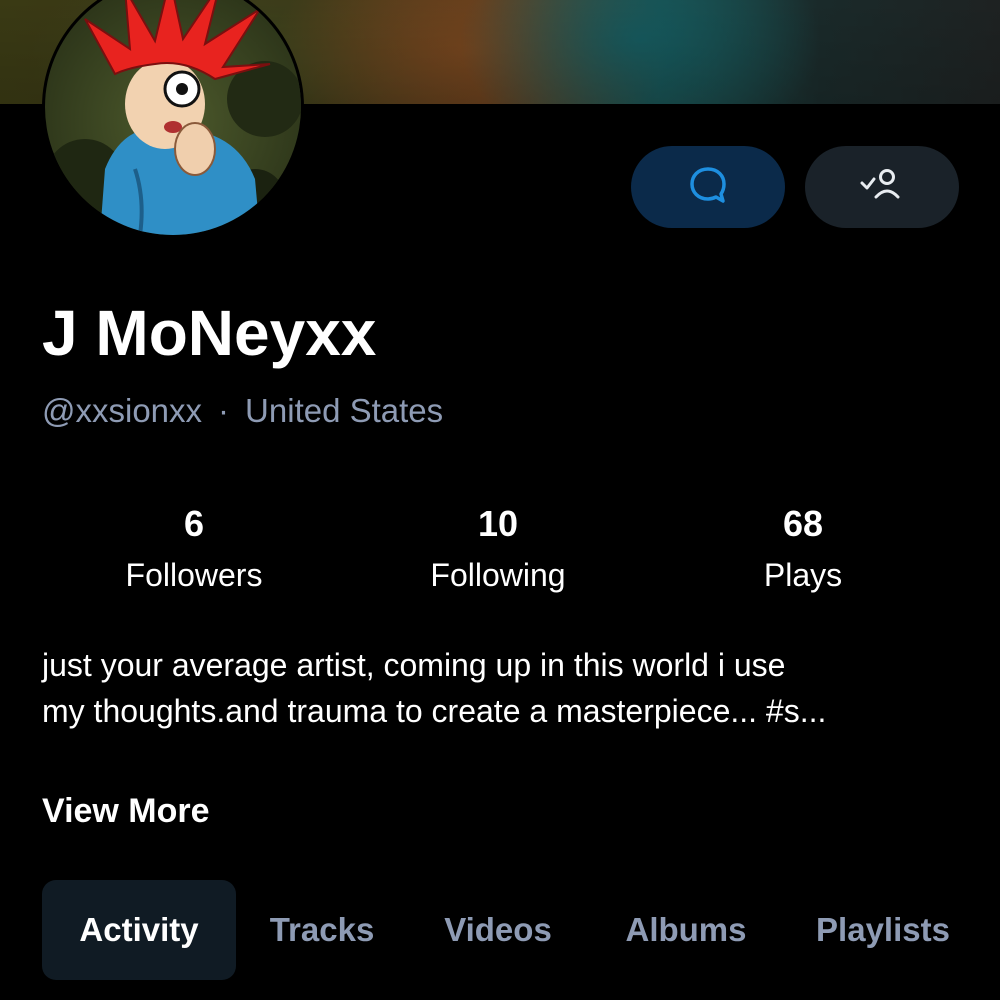 The height and width of the screenshot is (1000, 1000). Describe the element at coordinates (122, 410) in the screenshot. I see `profile-handle: @xxsionxx` at that location.